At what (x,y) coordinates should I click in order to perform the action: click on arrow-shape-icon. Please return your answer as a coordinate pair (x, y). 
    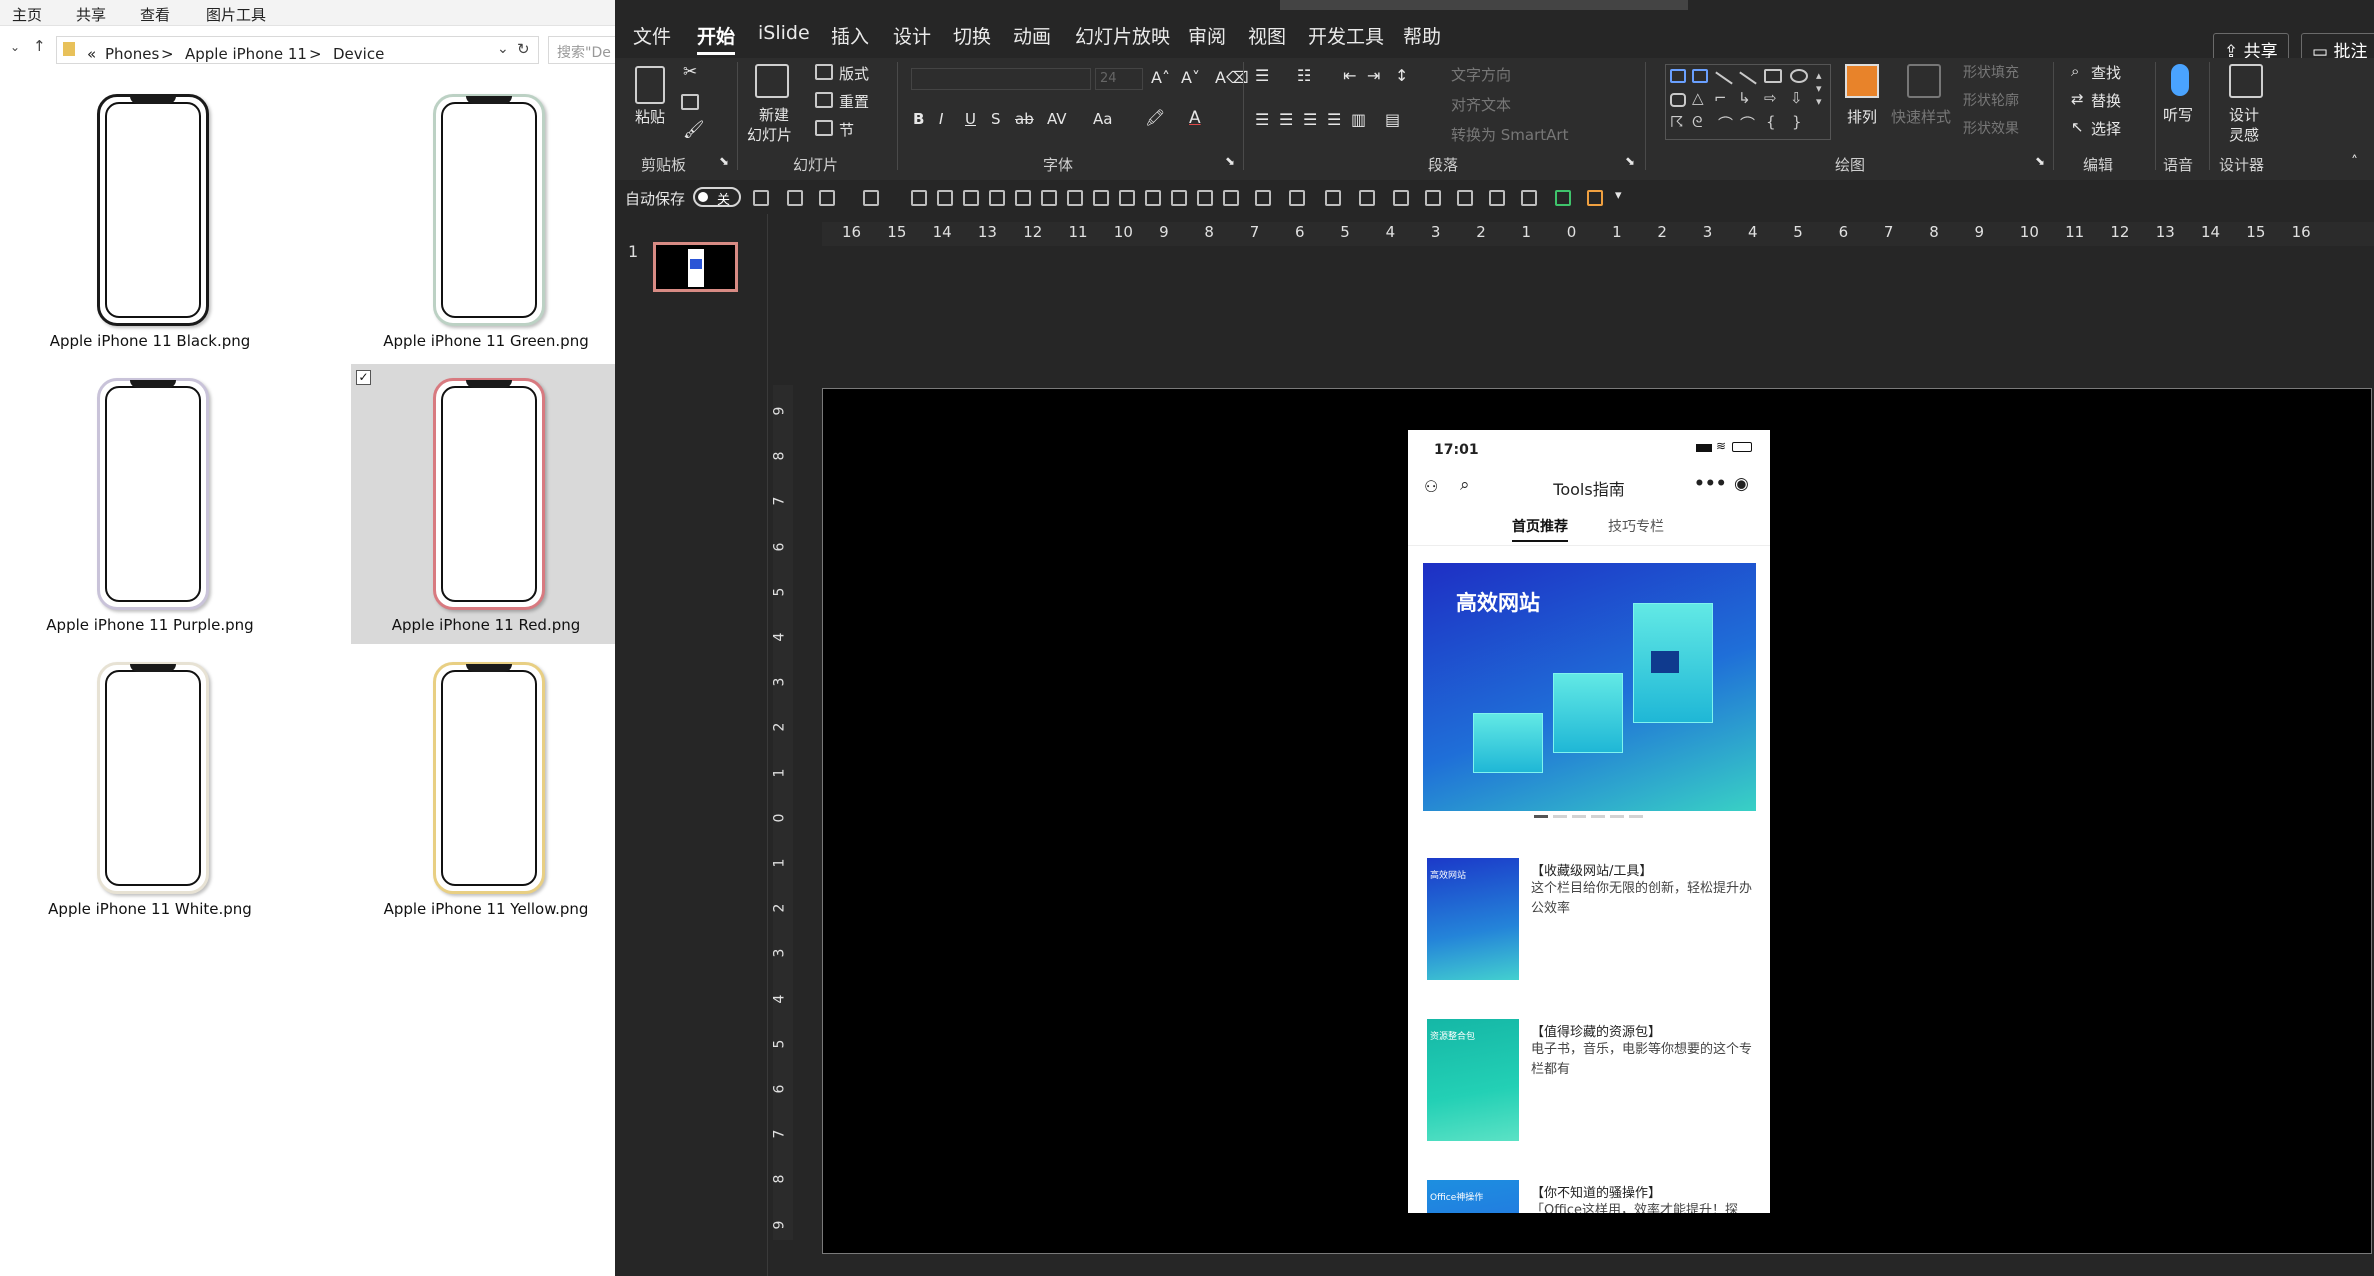
    Looking at the image, I should click on (1748, 78).